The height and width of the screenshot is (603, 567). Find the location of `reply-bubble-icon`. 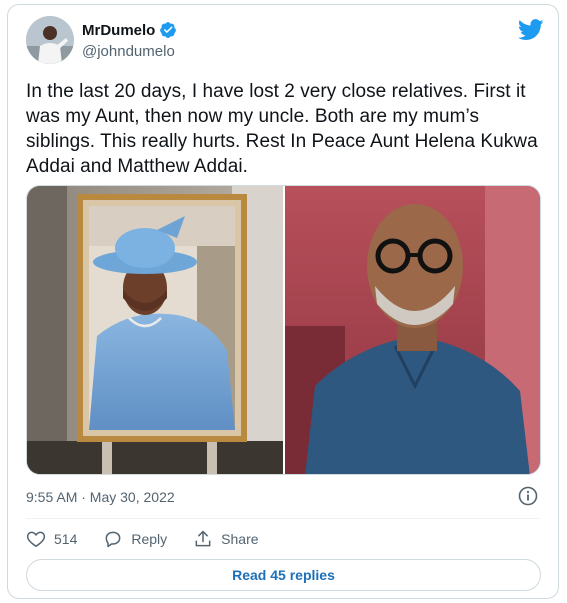

reply-bubble-icon is located at coordinates (113, 539).